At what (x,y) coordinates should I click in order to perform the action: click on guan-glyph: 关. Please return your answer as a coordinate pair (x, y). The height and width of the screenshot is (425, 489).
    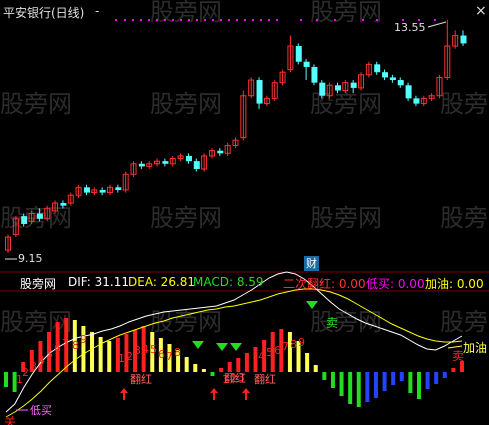
    Looking at the image, I should click on (10, 420).